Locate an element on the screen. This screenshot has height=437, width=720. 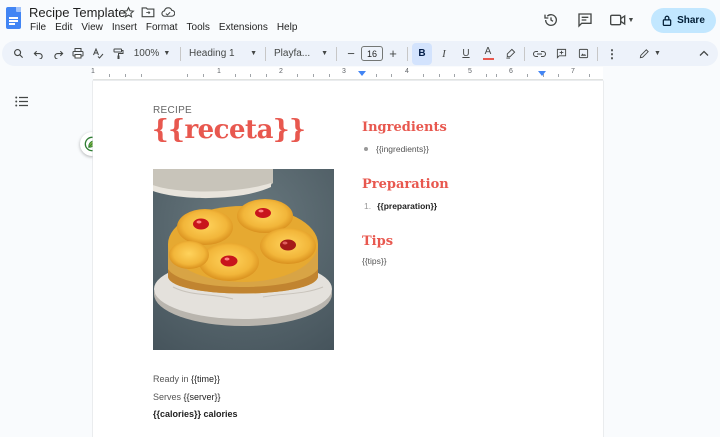
version-history-icon is located at coordinates (551, 20).